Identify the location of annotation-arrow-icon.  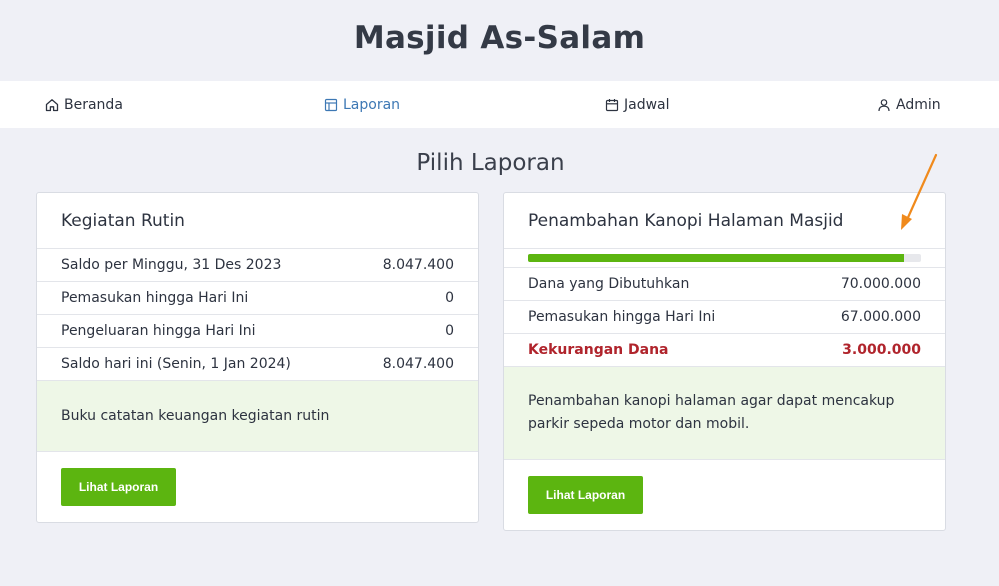
(919, 191).